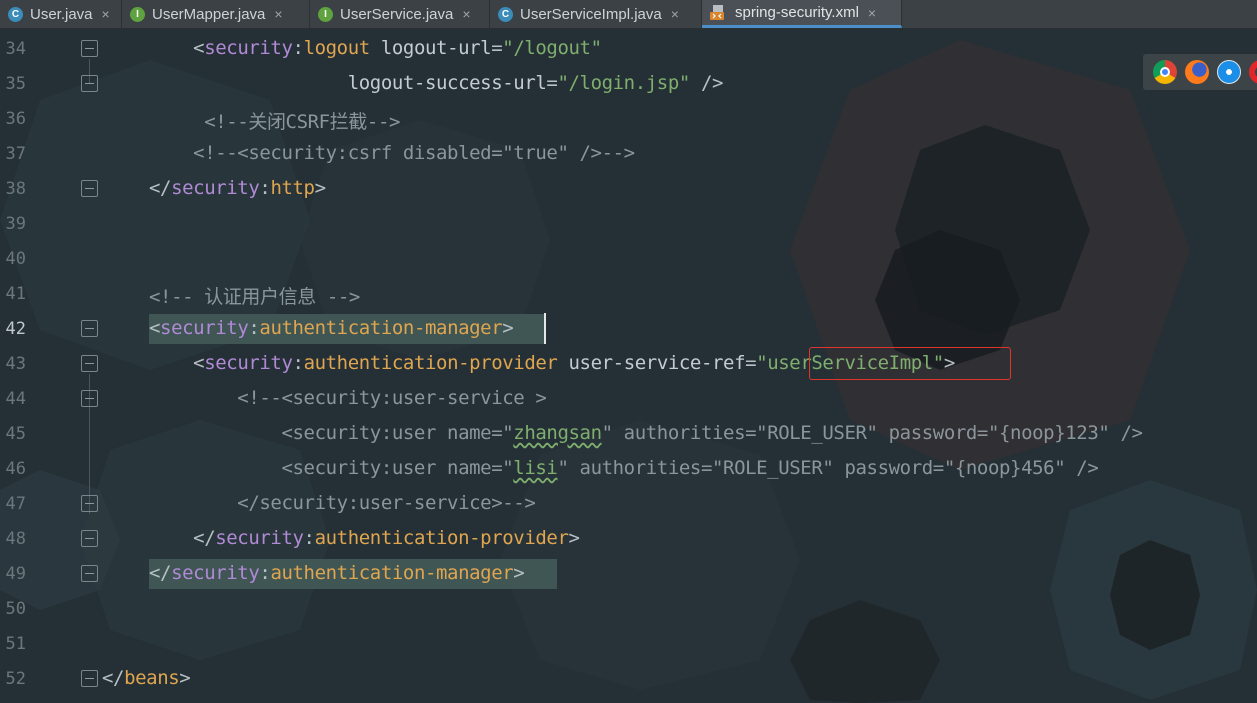  What do you see at coordinates (331, 468) in the screenshot?
I see `code-token: <security:user name="` at bounding box center [331, 468].